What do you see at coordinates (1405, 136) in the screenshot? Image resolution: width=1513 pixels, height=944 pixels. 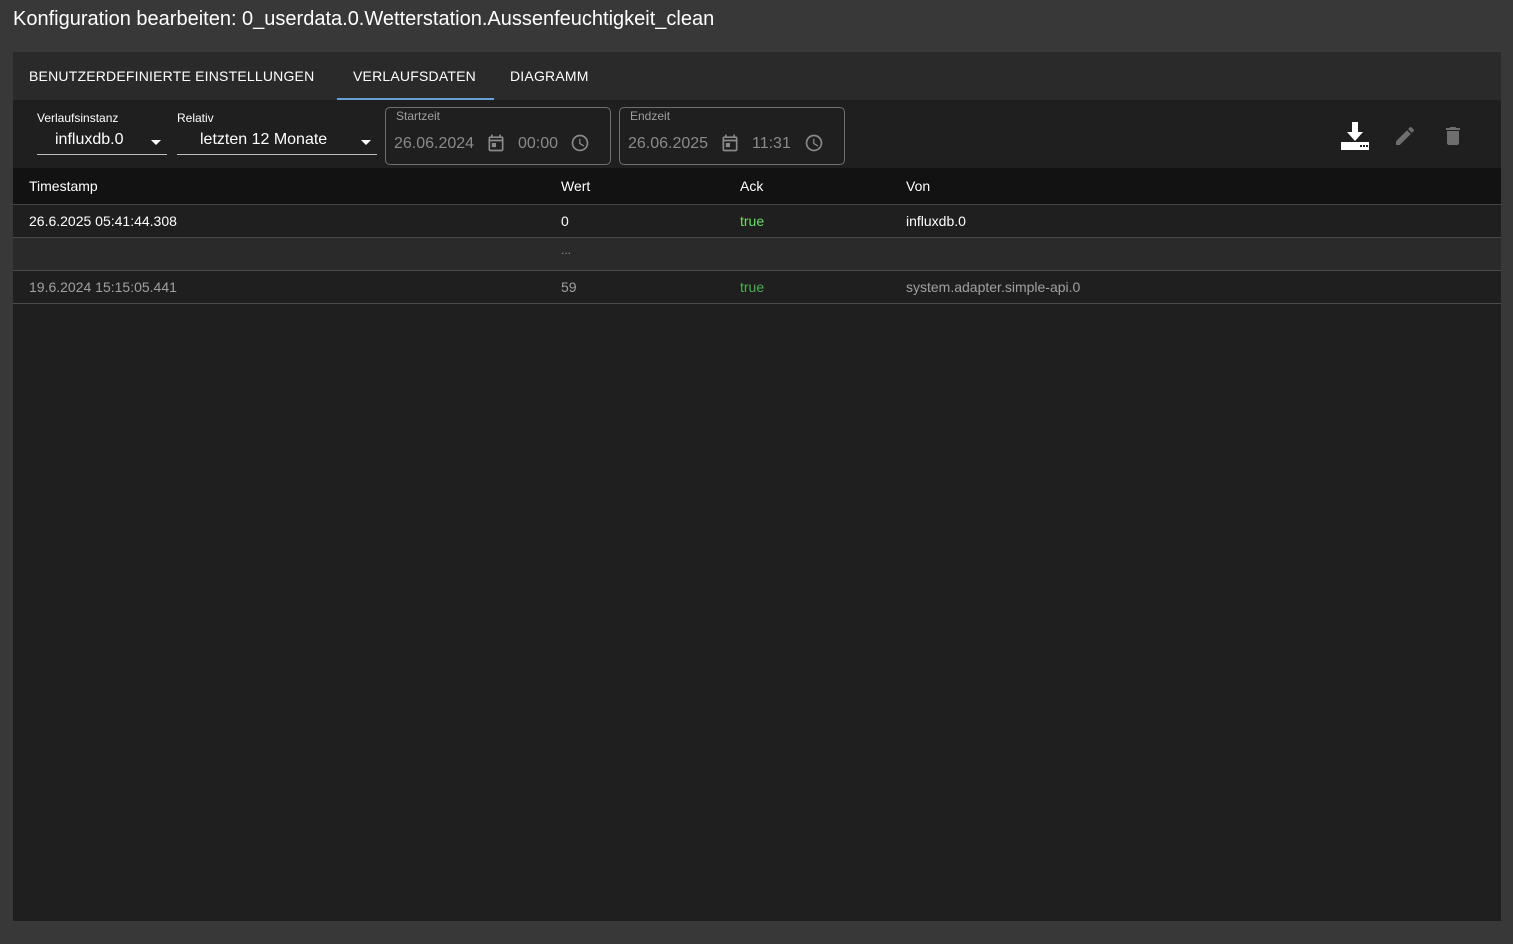 I see `pencil-icon` at bounding box center [1405, 136].